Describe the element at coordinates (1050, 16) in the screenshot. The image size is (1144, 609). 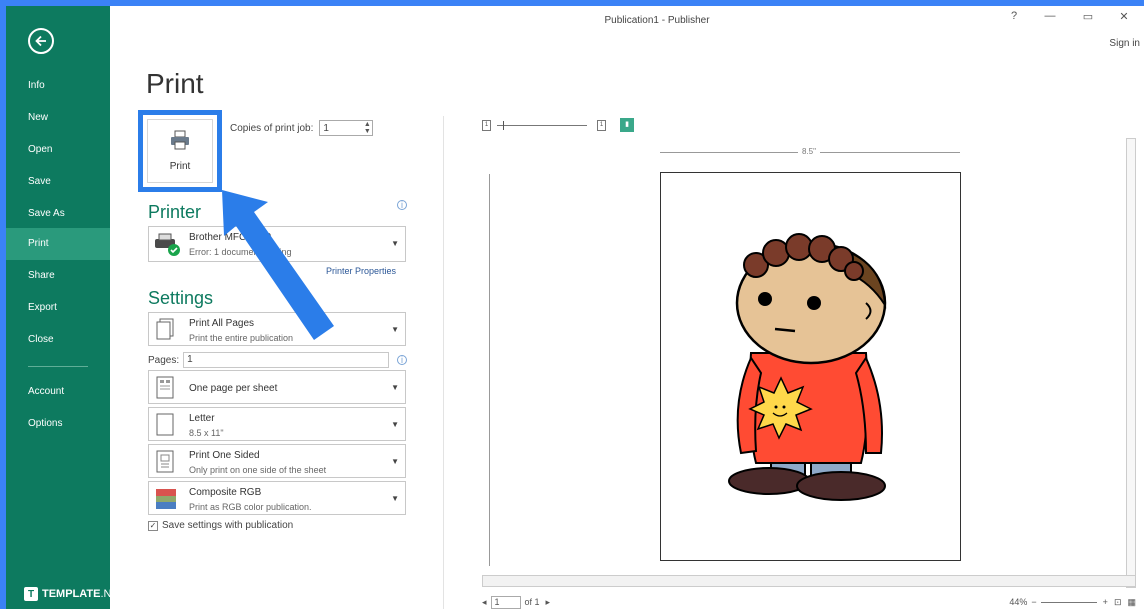
I see `minimize-button: —` at that location.